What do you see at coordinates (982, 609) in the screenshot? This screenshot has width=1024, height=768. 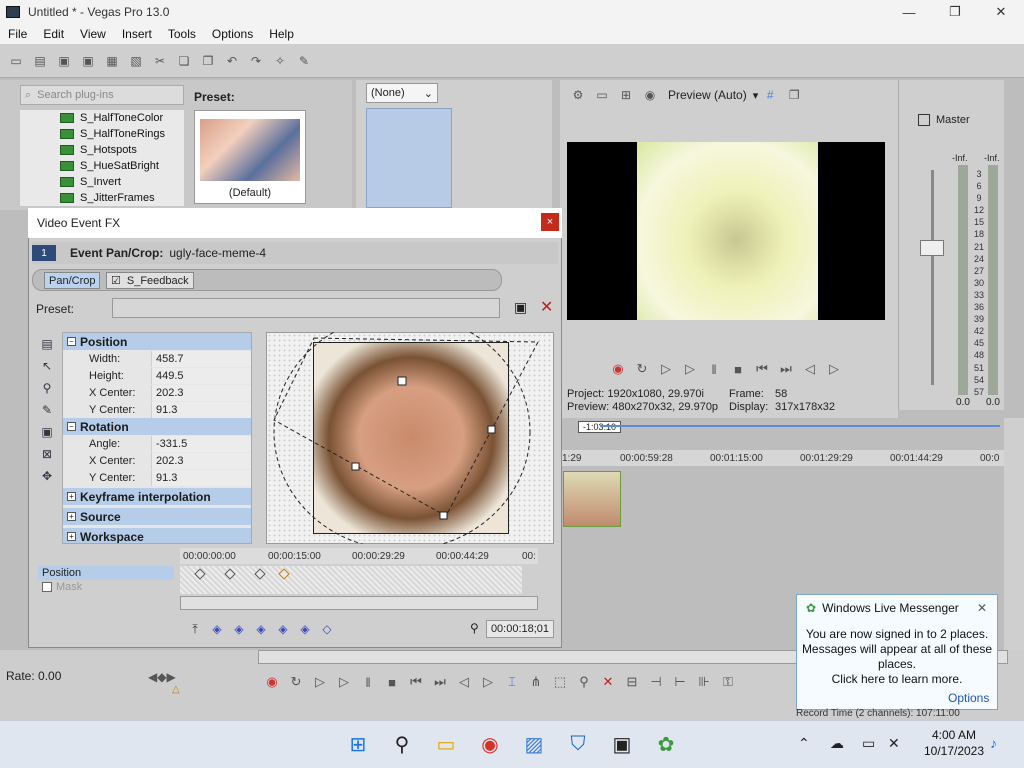 I see `messenger-close-button: ✕` at bounding box center [982, 609].